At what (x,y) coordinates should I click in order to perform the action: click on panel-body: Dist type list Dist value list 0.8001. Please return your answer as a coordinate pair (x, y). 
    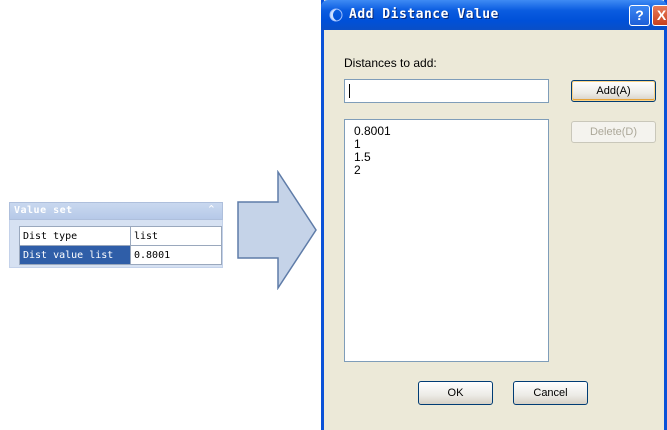
    Looking at the image, I should click on (116, 244).